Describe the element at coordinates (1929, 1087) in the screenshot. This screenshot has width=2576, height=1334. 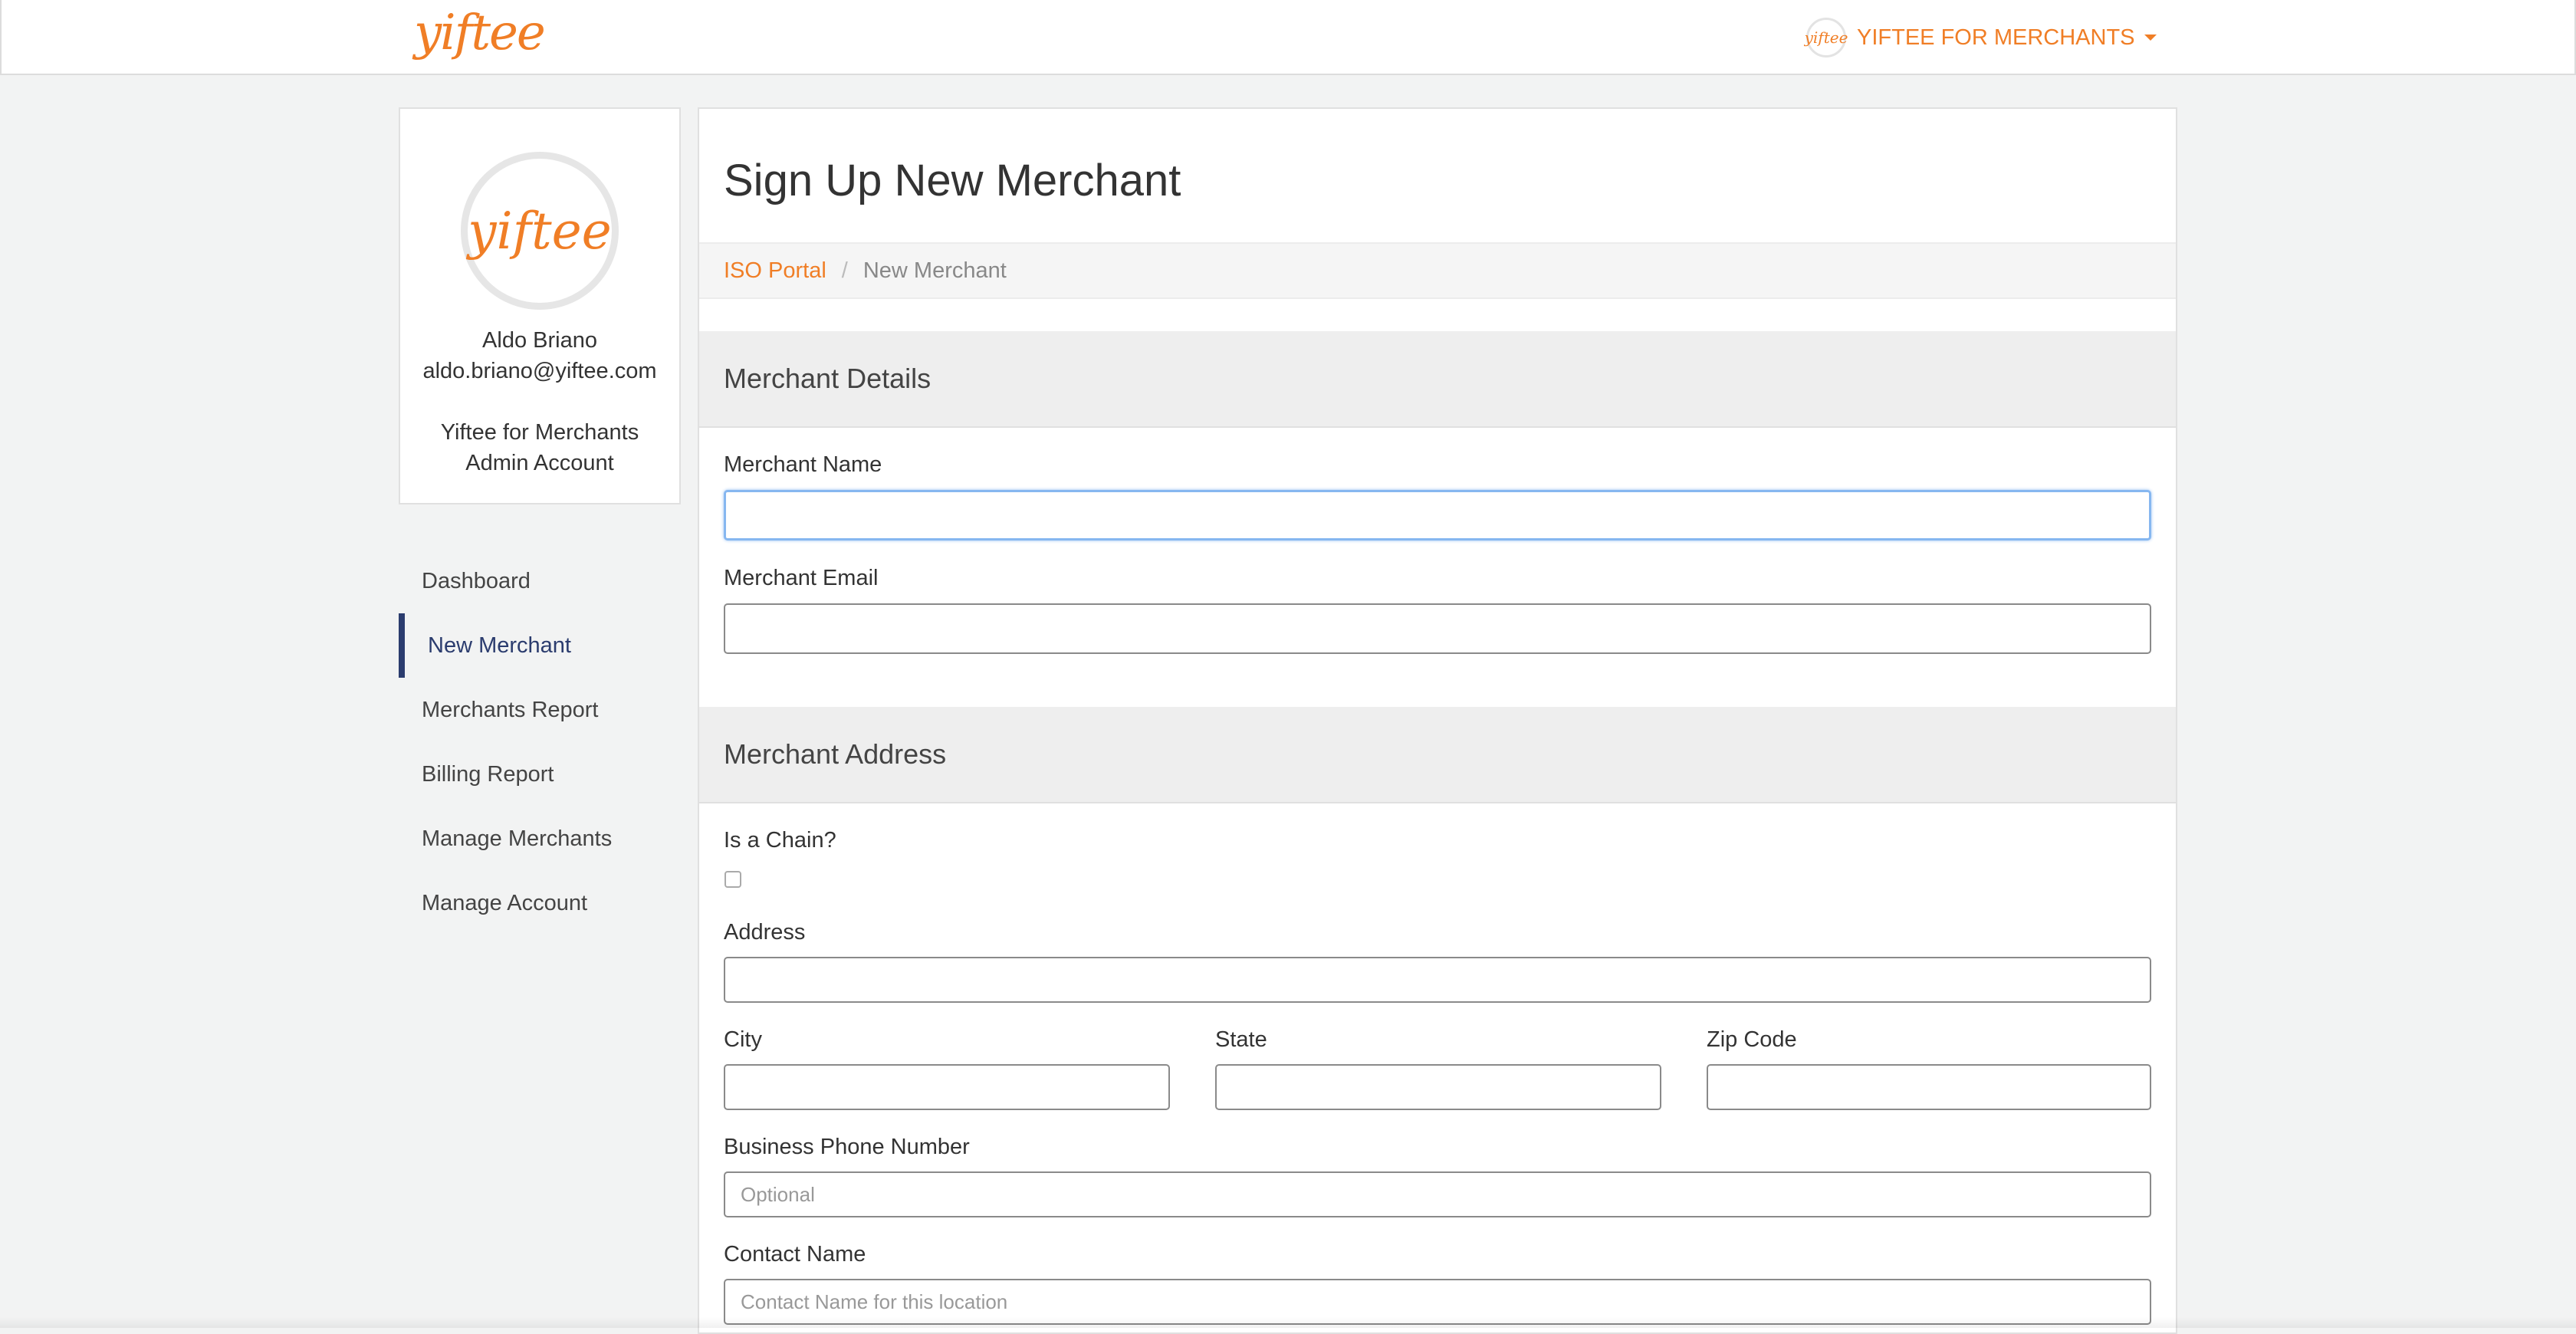
I see `zip-code-input` at that location.